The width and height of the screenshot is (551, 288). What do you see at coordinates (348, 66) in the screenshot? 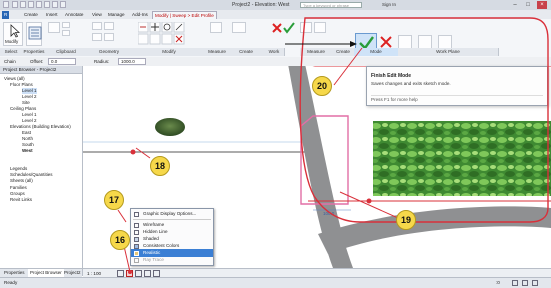
I see `callout-20-leader` at bounding box center [348, 66].